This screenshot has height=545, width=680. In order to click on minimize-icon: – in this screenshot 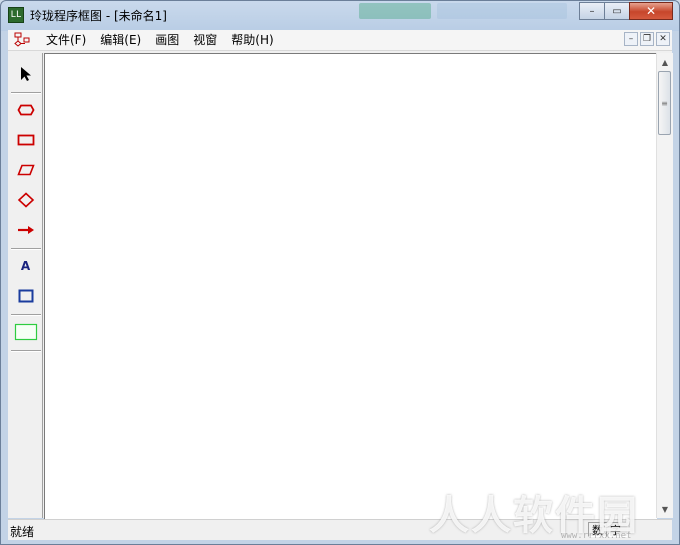, I will do `click(592, 11)`.